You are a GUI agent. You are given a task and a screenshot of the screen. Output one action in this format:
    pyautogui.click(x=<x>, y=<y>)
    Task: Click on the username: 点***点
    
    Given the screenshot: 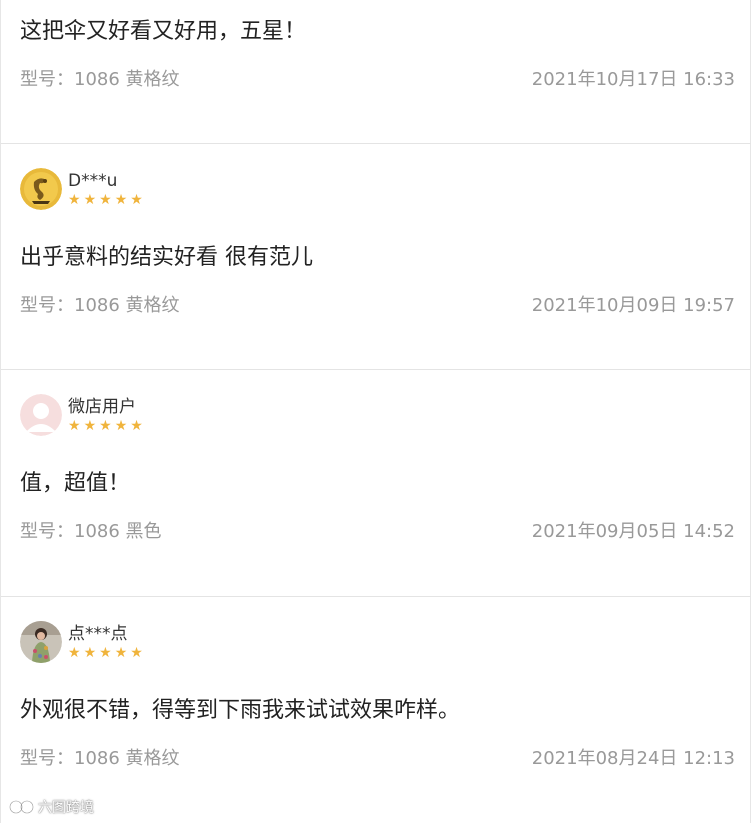 What is the action you would take?
    pyautogui.click(x=98, y=633)
    